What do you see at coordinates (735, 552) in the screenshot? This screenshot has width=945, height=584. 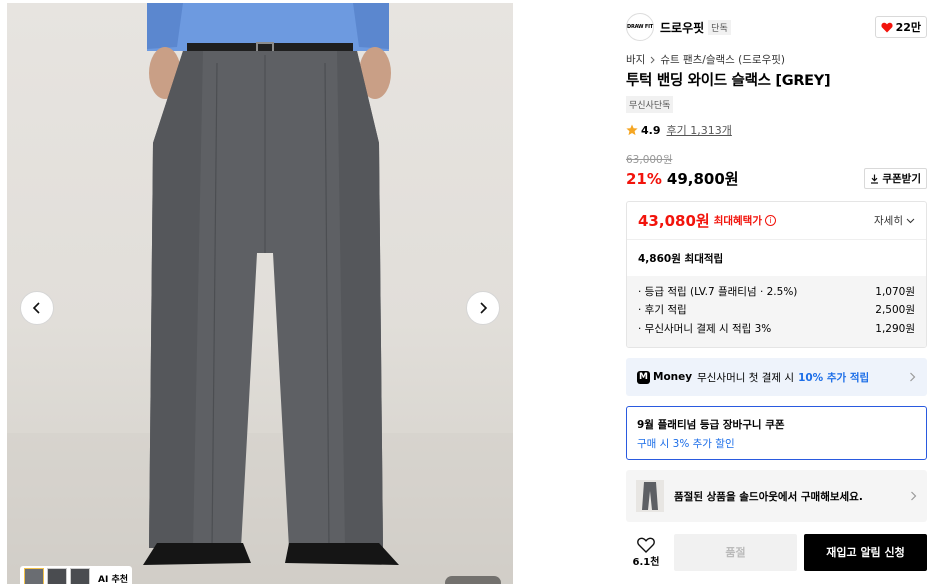 I see `soldout-button: 품절` at bounding box center [735, 552].